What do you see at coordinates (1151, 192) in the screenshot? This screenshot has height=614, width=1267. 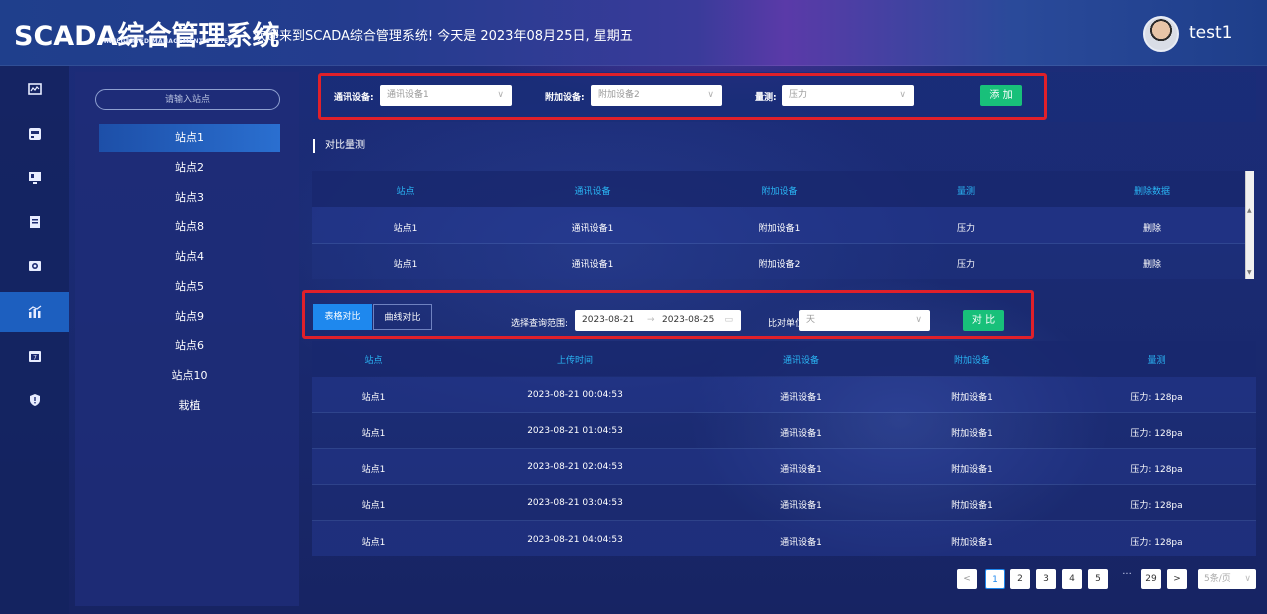 I see `compare-header-delete: 删除数据` at bounding box center [1151, 192].